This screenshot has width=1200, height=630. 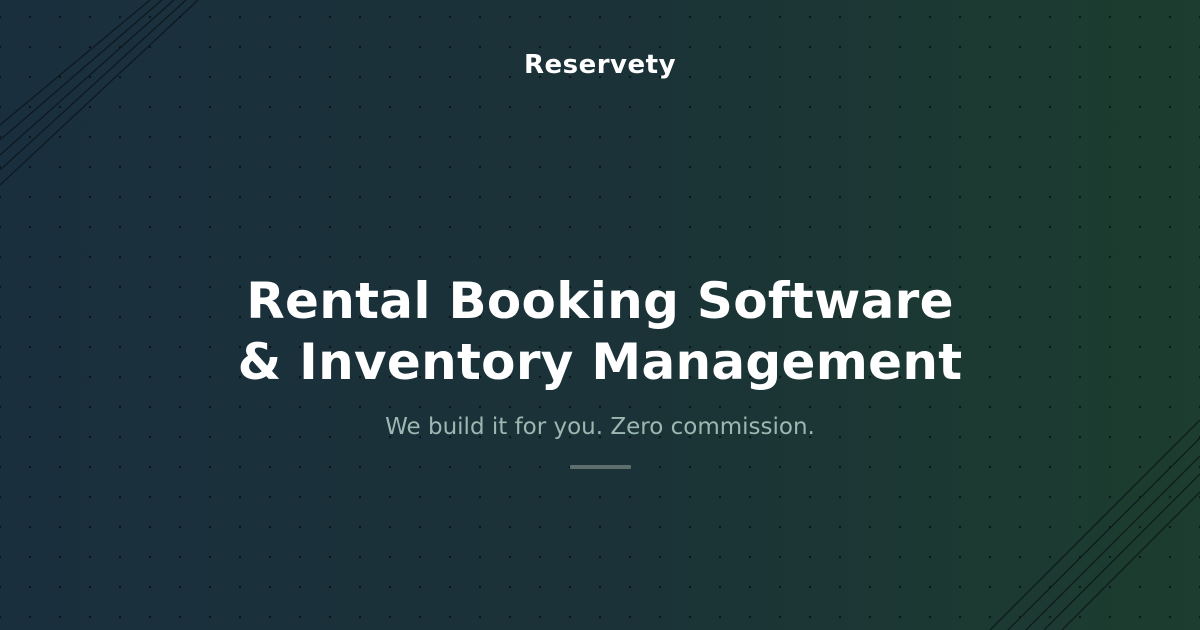 What do you see at coordinates (600, 362) in the screenshot?
I see `headline-line-2: & Inventory Management` at bounding box center [600, 362].